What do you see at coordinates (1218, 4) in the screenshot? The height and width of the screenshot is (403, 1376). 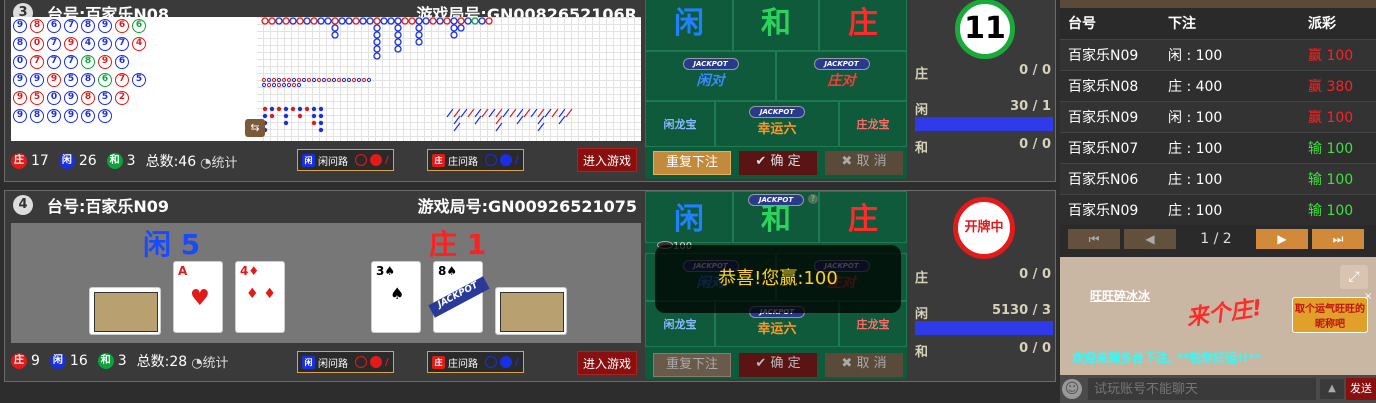 I see `panel-top-bar` at bounding box center [1218, 4].